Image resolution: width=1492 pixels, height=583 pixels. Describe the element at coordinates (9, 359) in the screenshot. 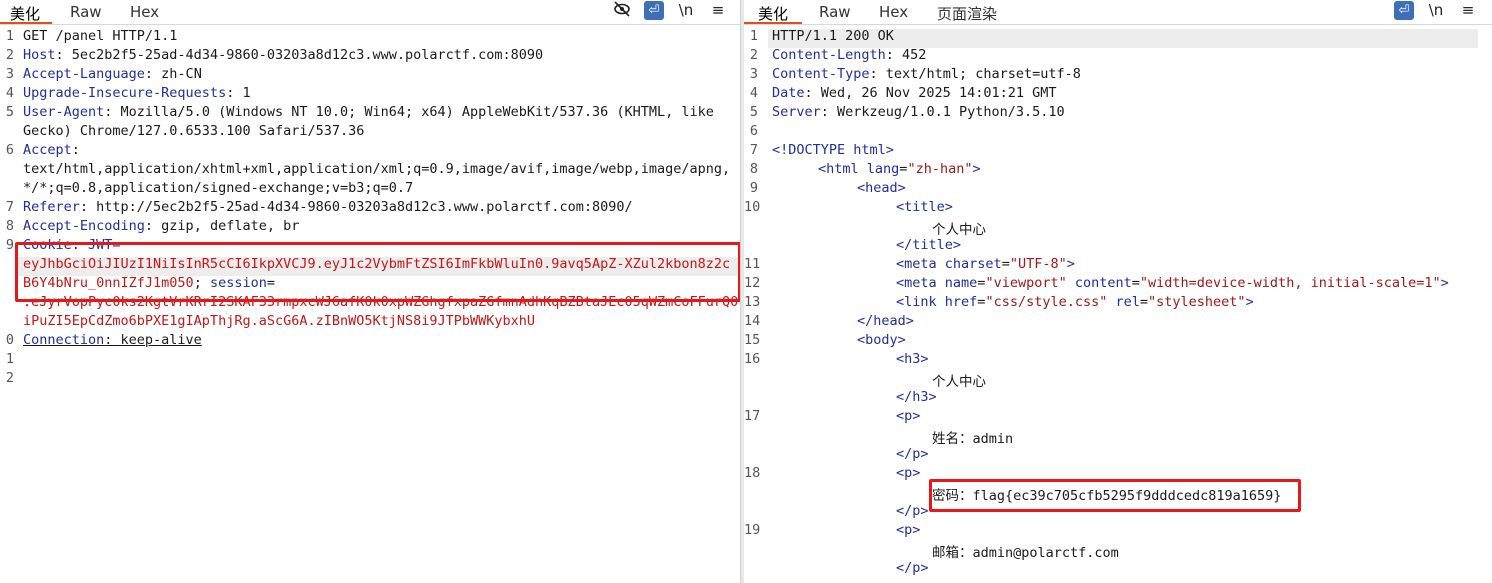

I see `line-number: 1` at that location.